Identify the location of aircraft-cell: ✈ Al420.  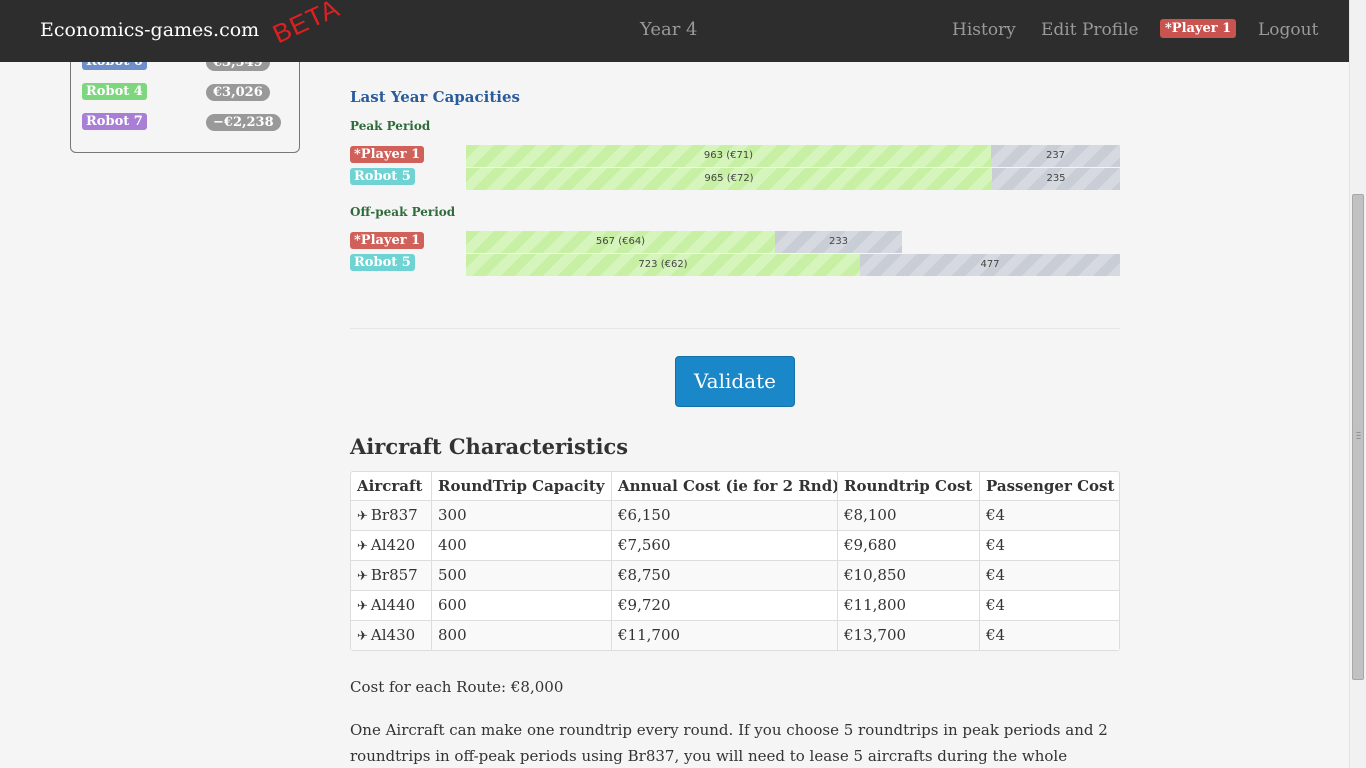
(391, 545).